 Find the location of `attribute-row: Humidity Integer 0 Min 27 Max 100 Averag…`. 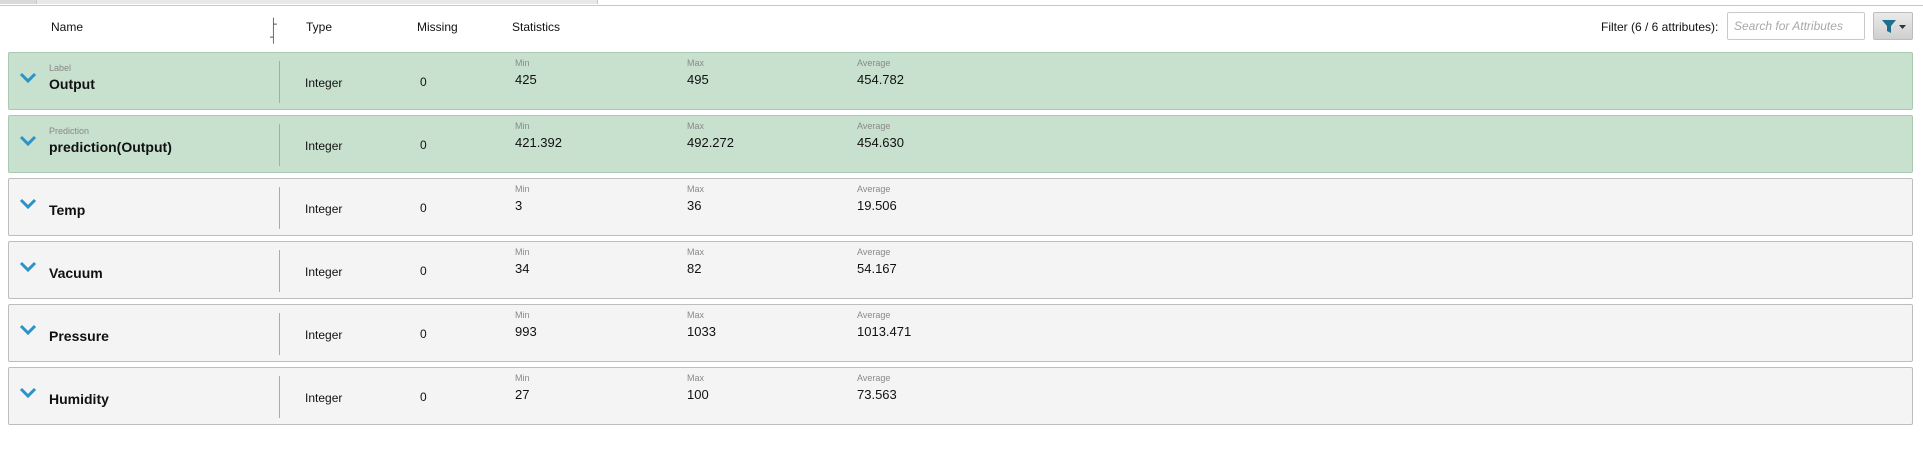

attribute-row: Humidity Integer 0 Min 27 Max 100 Averag… is located at coordinates (960, 396).